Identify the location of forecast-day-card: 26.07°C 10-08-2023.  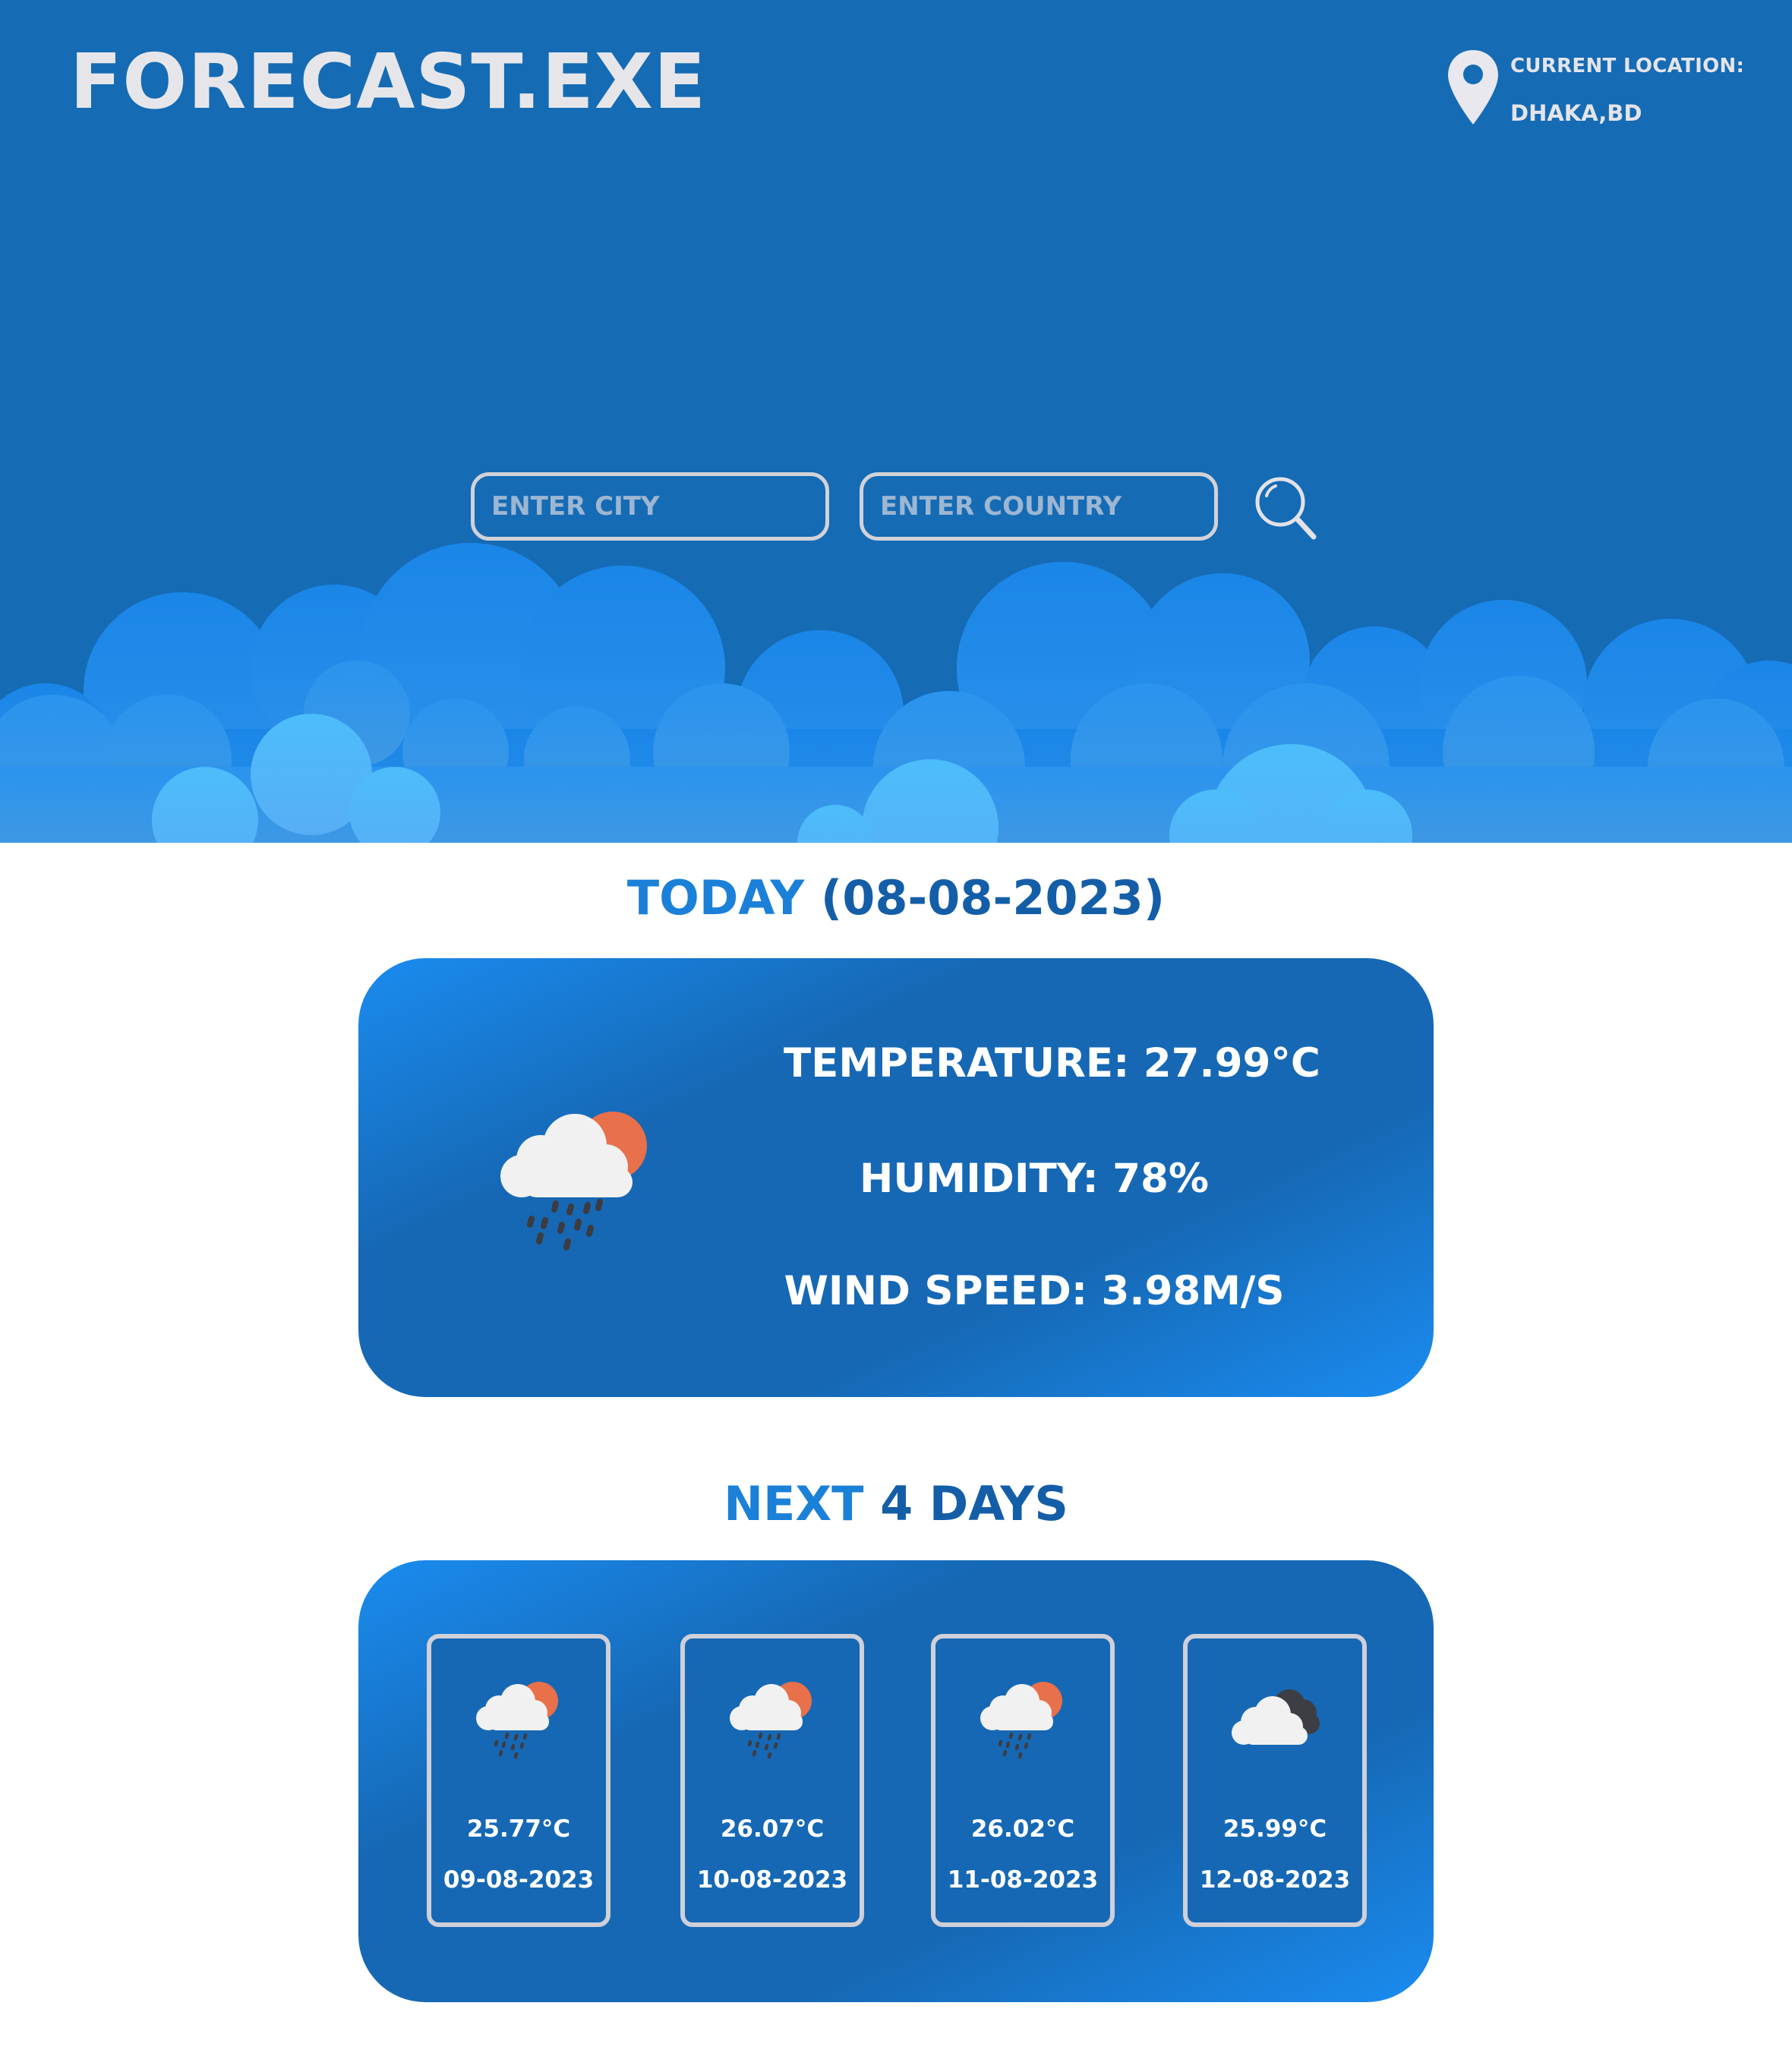
(772, 1780).